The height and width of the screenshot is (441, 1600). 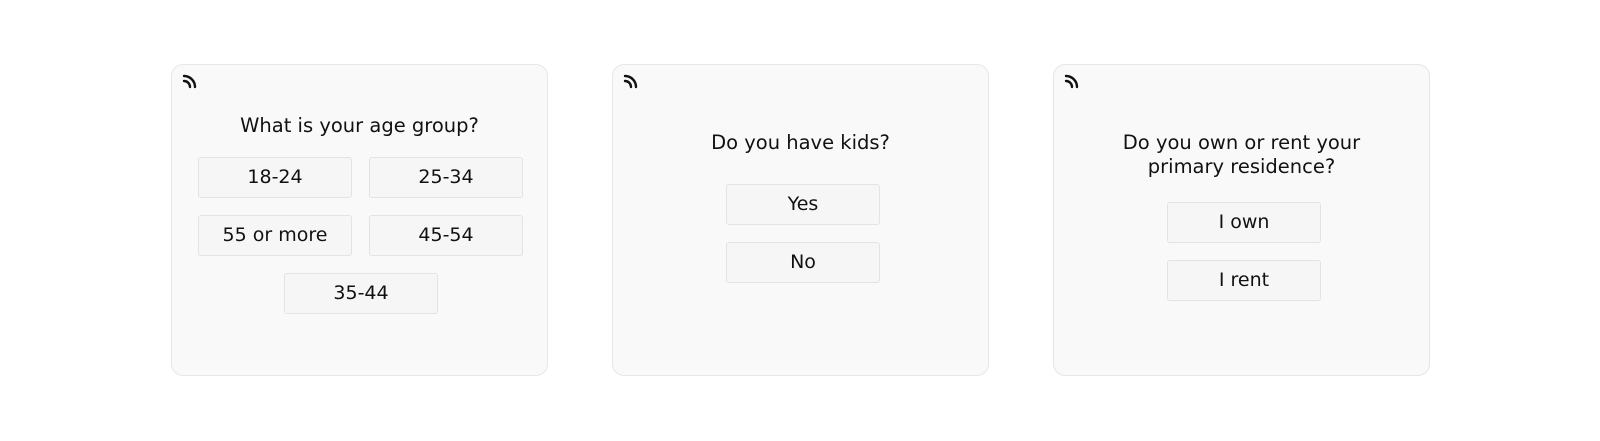 I want to click on question-text-line-1: Do you own or rent your, so click(x=1241, y=142).